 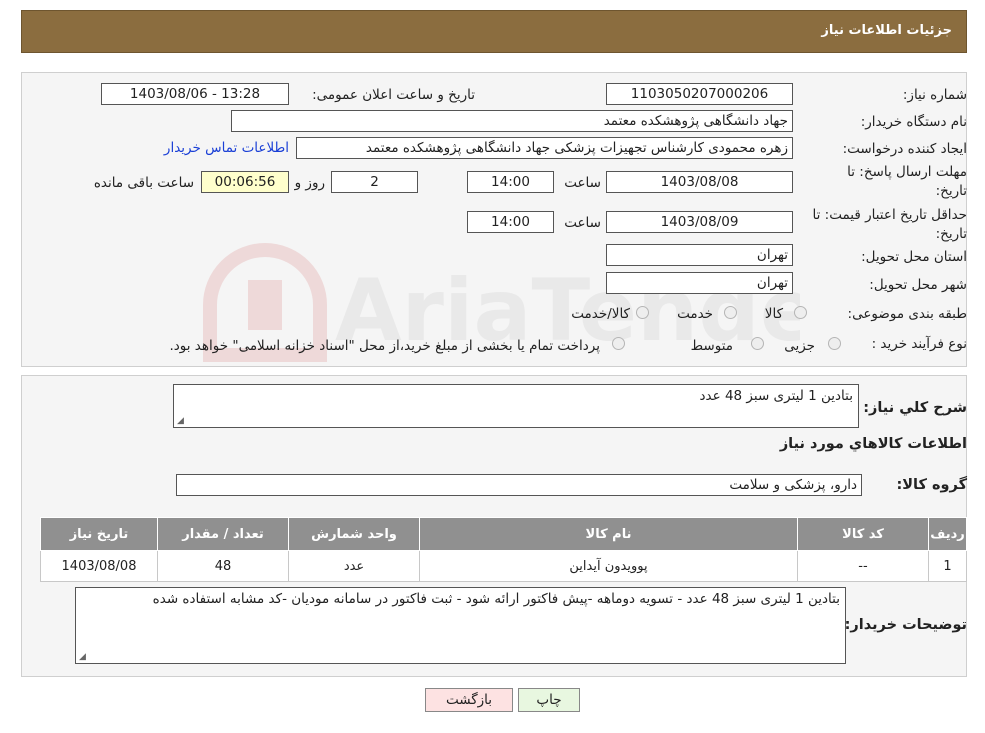 I want to click on response-time-label: ساعت, so click(x=582, y=183).